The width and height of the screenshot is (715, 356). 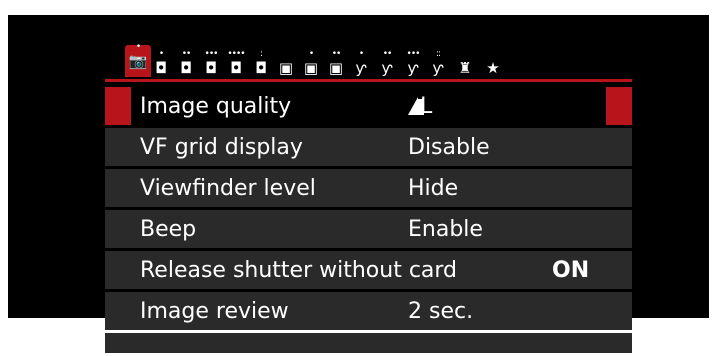 I want to click on tab-wrench-icon: •• ƴ, so click(x=387, y=63).